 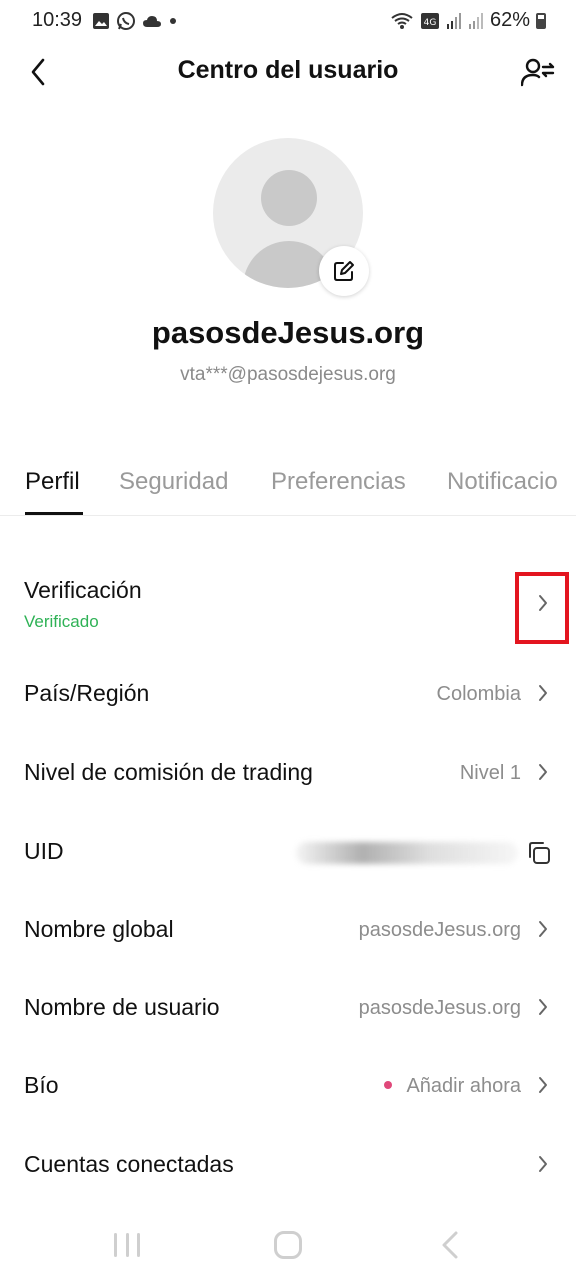 I want to click on global-name-value: pasosdeJesus.org, so click(x=439, y=930).